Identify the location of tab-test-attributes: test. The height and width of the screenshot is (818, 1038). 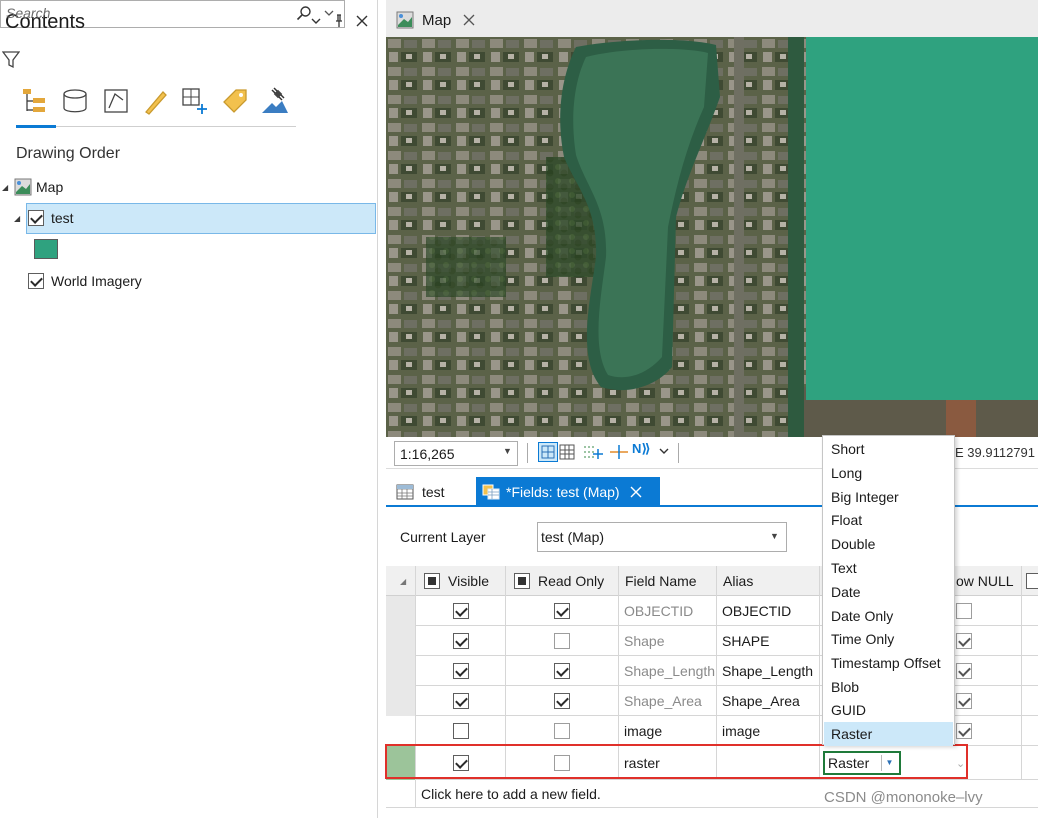
(420, 492).